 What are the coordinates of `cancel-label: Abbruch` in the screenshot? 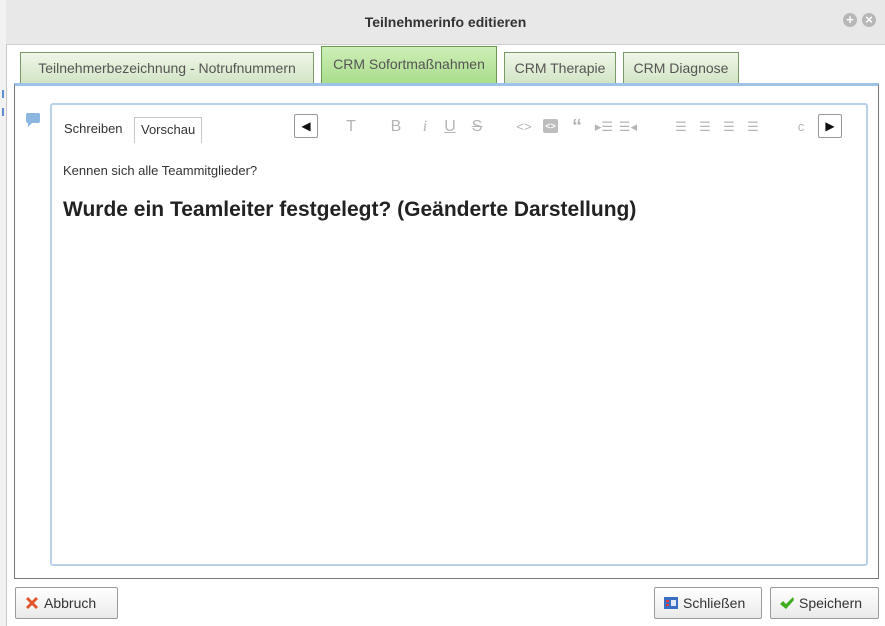 It's located at (70, 603).